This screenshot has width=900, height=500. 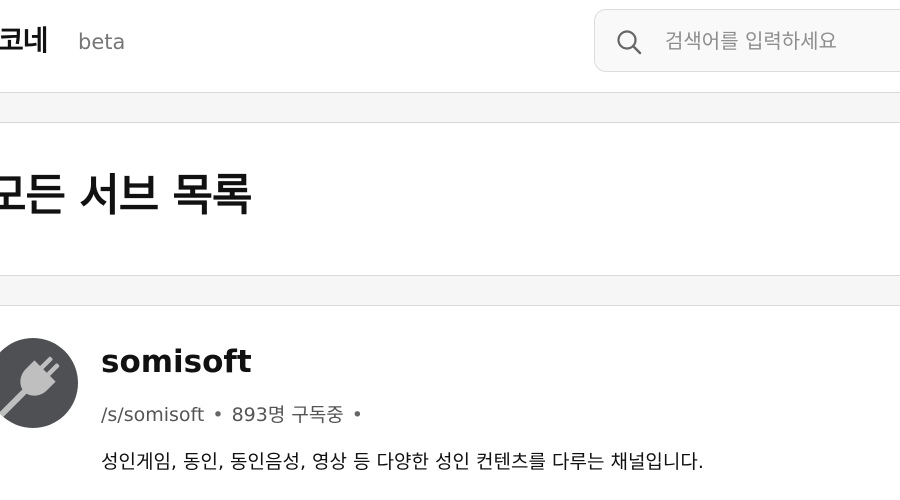 I want to click on channel-meta: /s/somisoft • 893명 구독중 •, so click(x=236, y=415).